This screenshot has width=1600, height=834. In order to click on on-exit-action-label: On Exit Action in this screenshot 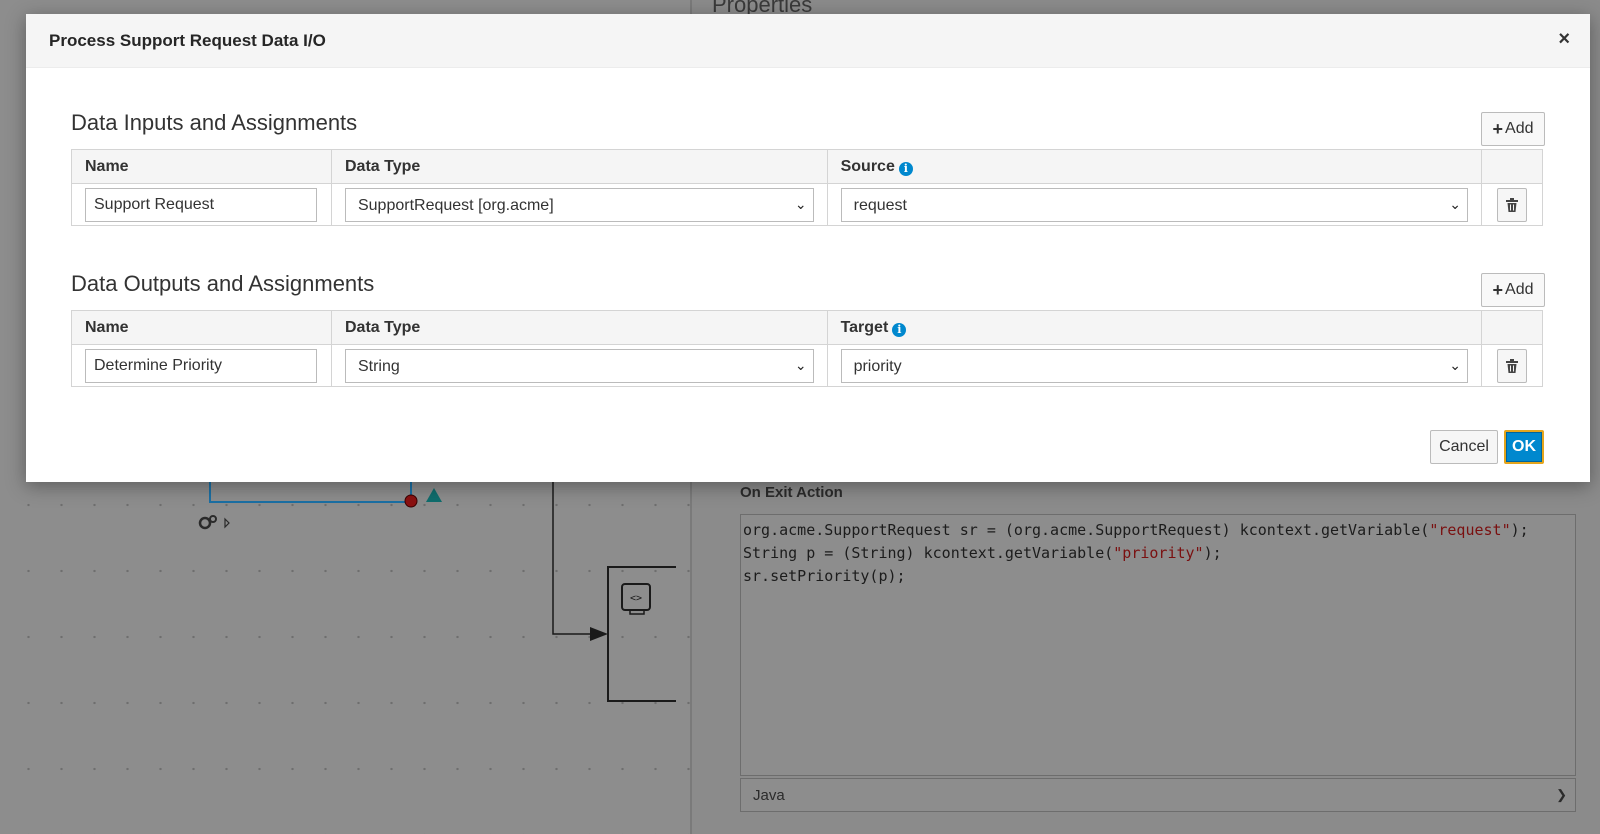, I will do `click(791, 492)`.